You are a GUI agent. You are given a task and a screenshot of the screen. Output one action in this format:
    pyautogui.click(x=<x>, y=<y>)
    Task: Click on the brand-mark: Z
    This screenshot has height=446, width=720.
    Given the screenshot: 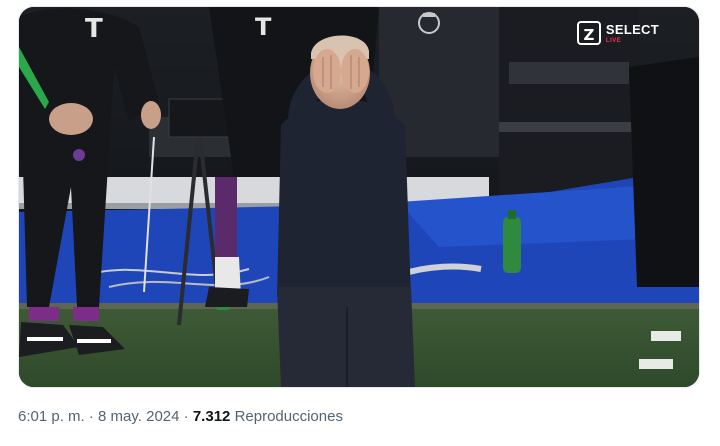 What is the action you would take?
    pyautogui.click(x=588, y=33)
    